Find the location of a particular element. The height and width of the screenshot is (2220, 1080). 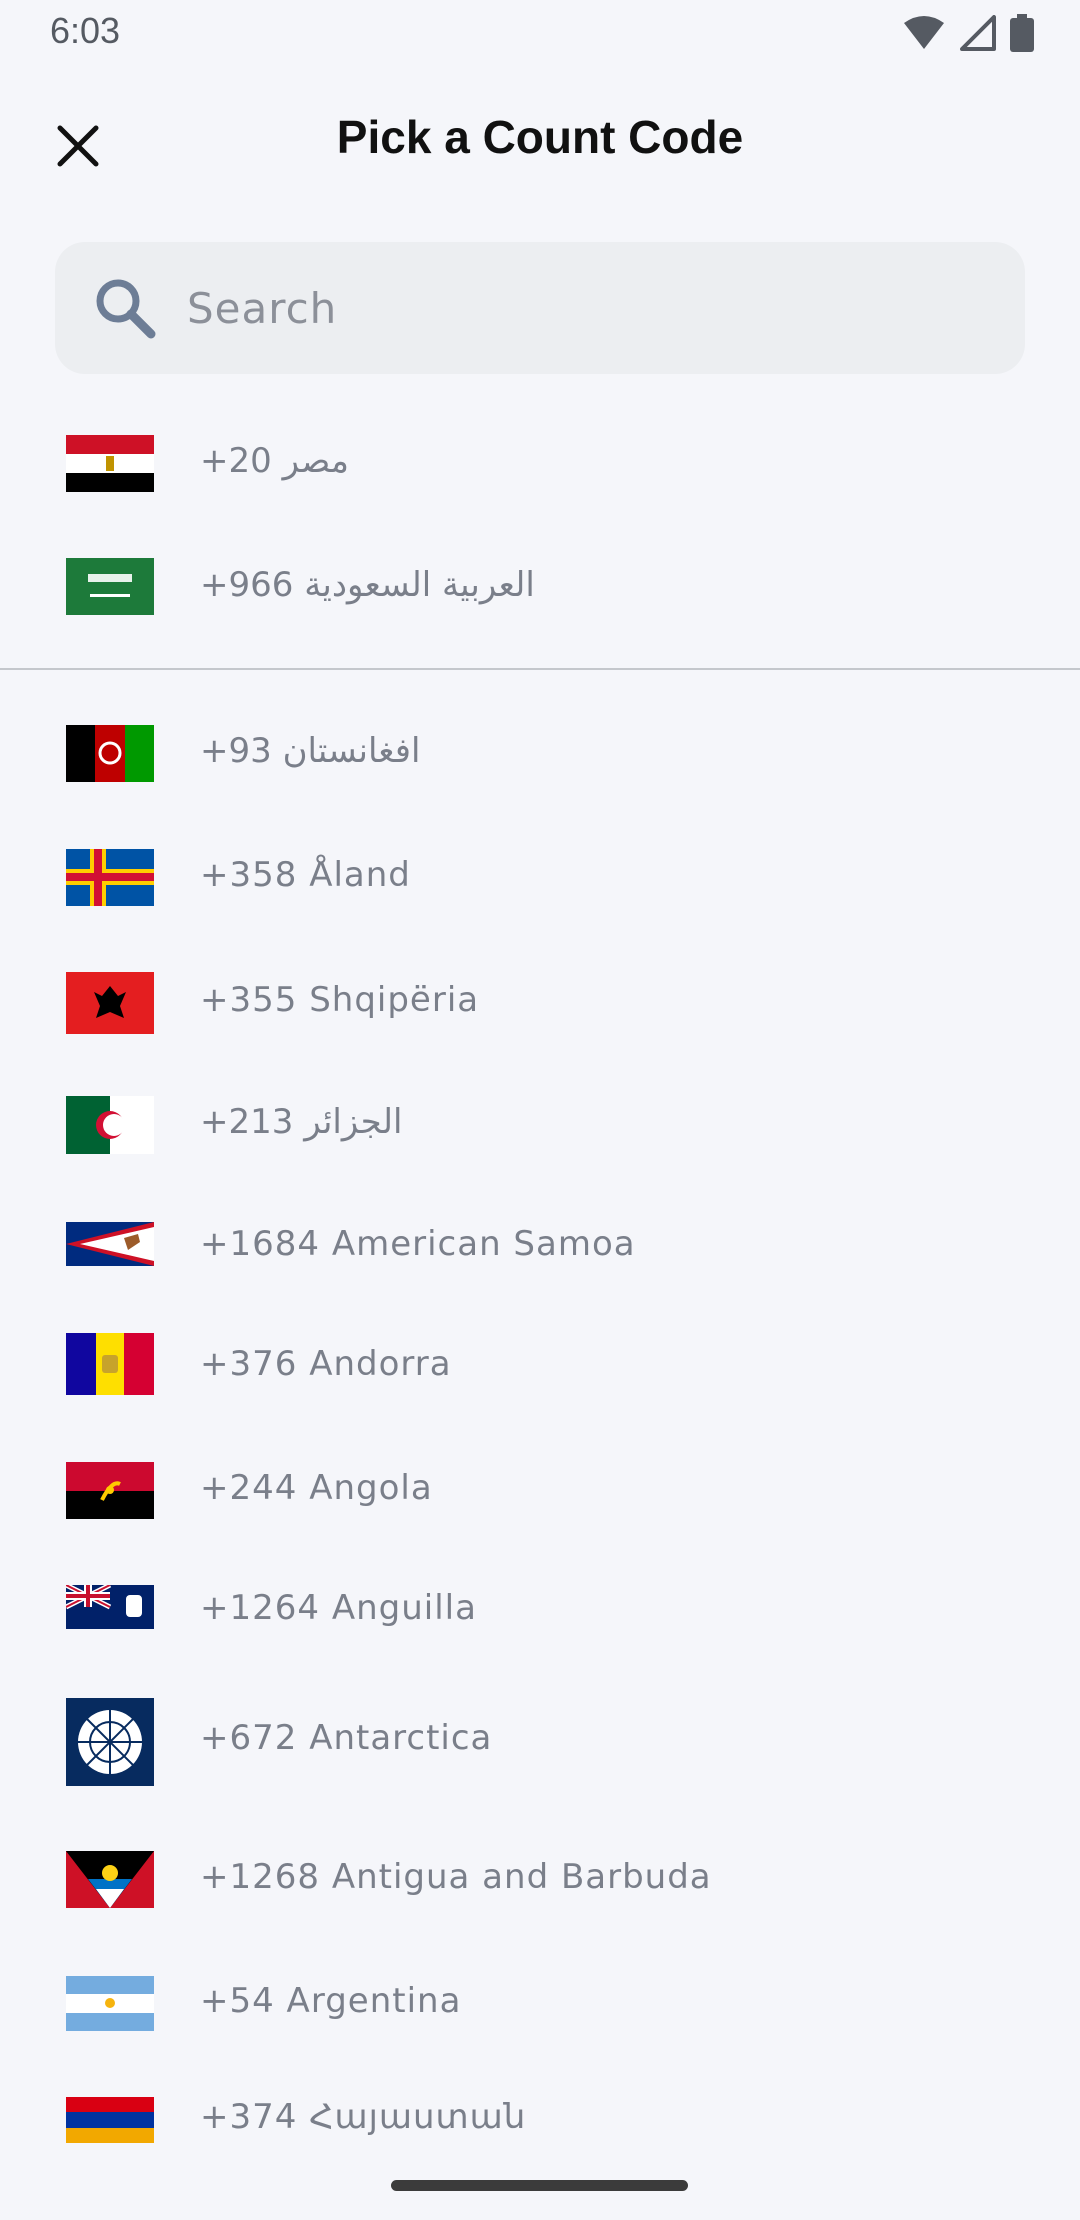

country-row-andorra: +376 Andorra is located at coordinates (540, 1366).